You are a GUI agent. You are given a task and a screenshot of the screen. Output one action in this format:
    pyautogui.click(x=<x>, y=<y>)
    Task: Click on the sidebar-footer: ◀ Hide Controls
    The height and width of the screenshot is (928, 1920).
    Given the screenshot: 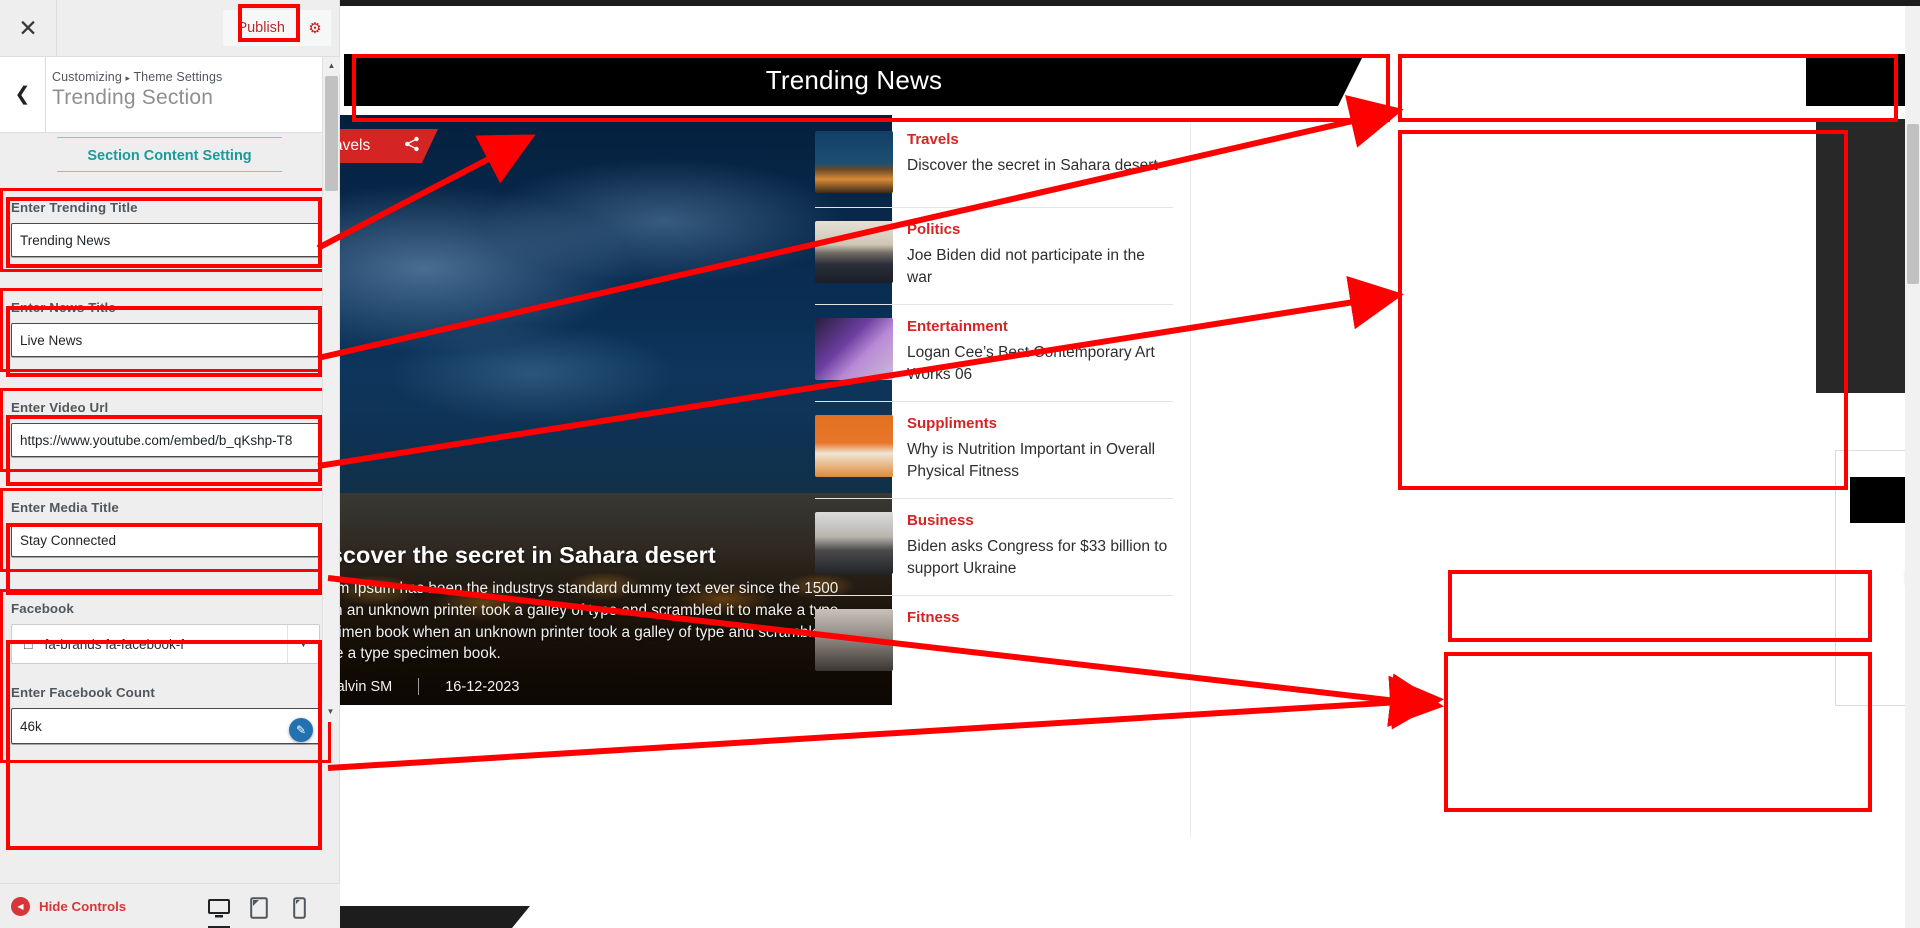 What is the action you would take?
    pyautogui.click(x=170, y=905)
    